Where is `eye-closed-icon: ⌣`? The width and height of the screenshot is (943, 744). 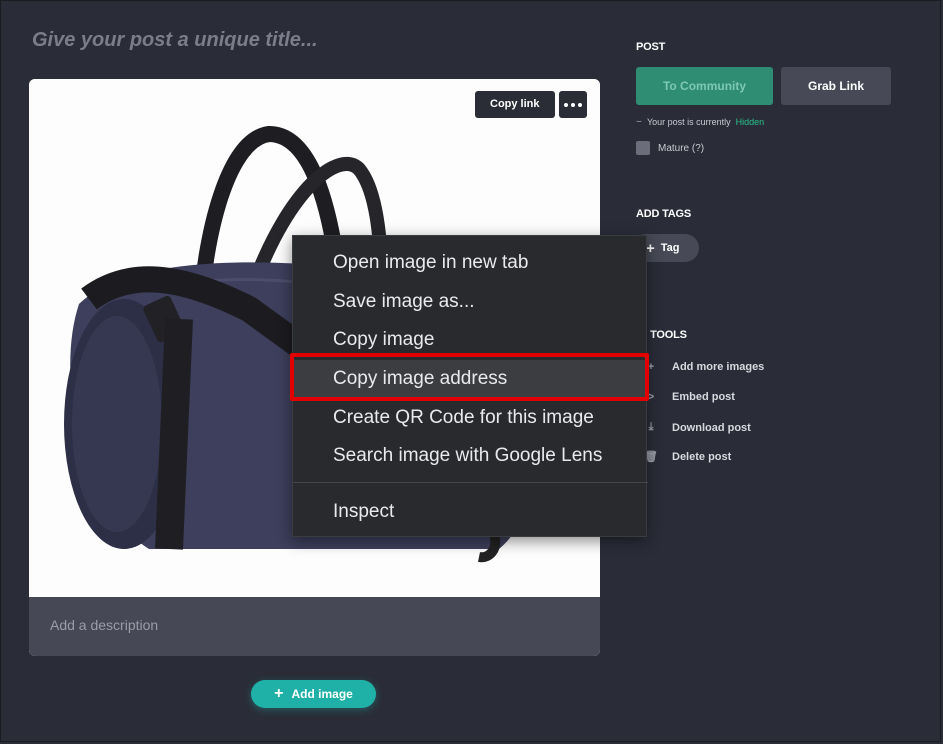 eye-closed-icon: ⌣ is located at coordinates (639, 121).